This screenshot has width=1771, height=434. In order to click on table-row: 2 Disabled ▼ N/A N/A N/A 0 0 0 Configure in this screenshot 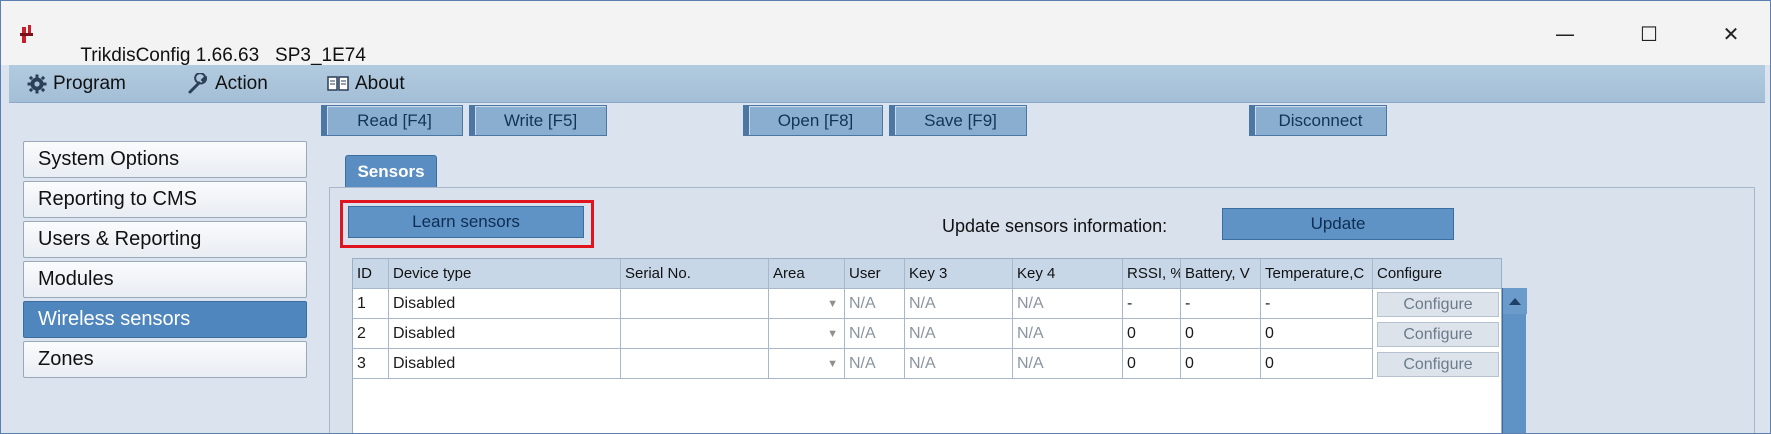, I will do `click(927, 334)`.